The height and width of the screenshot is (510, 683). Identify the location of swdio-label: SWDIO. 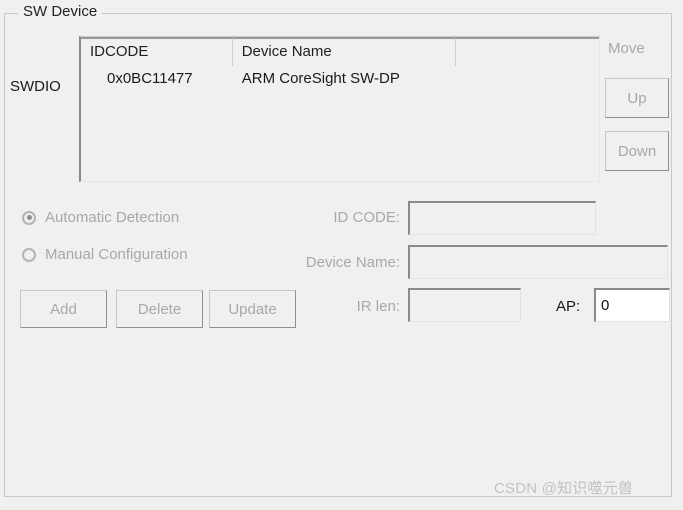
(35, 86).